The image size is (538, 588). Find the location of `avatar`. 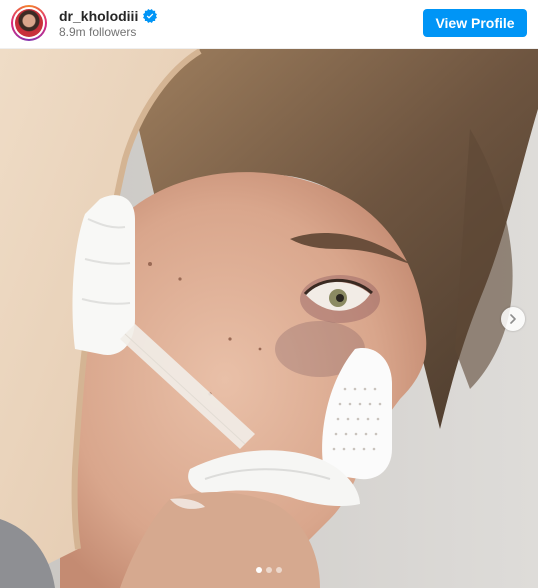

avatar is located at coordinates (29, 23).